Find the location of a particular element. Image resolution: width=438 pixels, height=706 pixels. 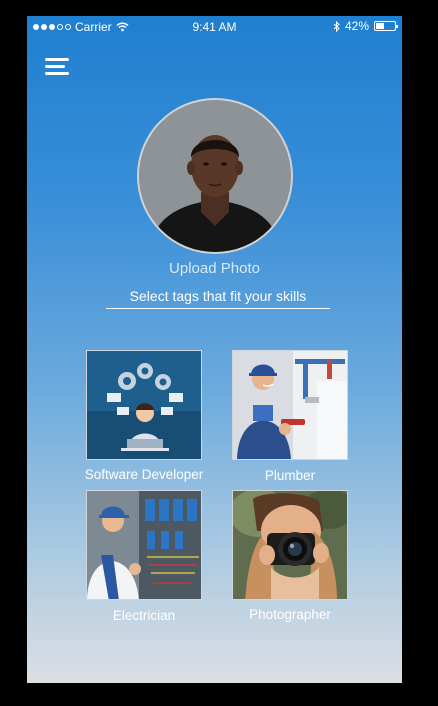

profile-photo-image is located at coordinates (215, 176).